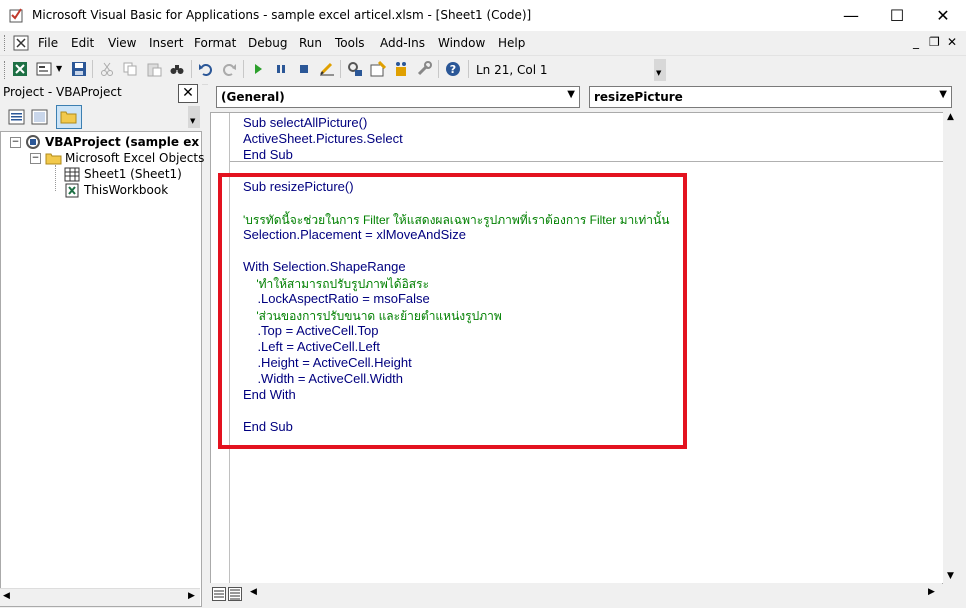  What do you see at coordinates (943, 15) in the screenshot?
I see `close-button: ✕` at bounding box center [943, 15].